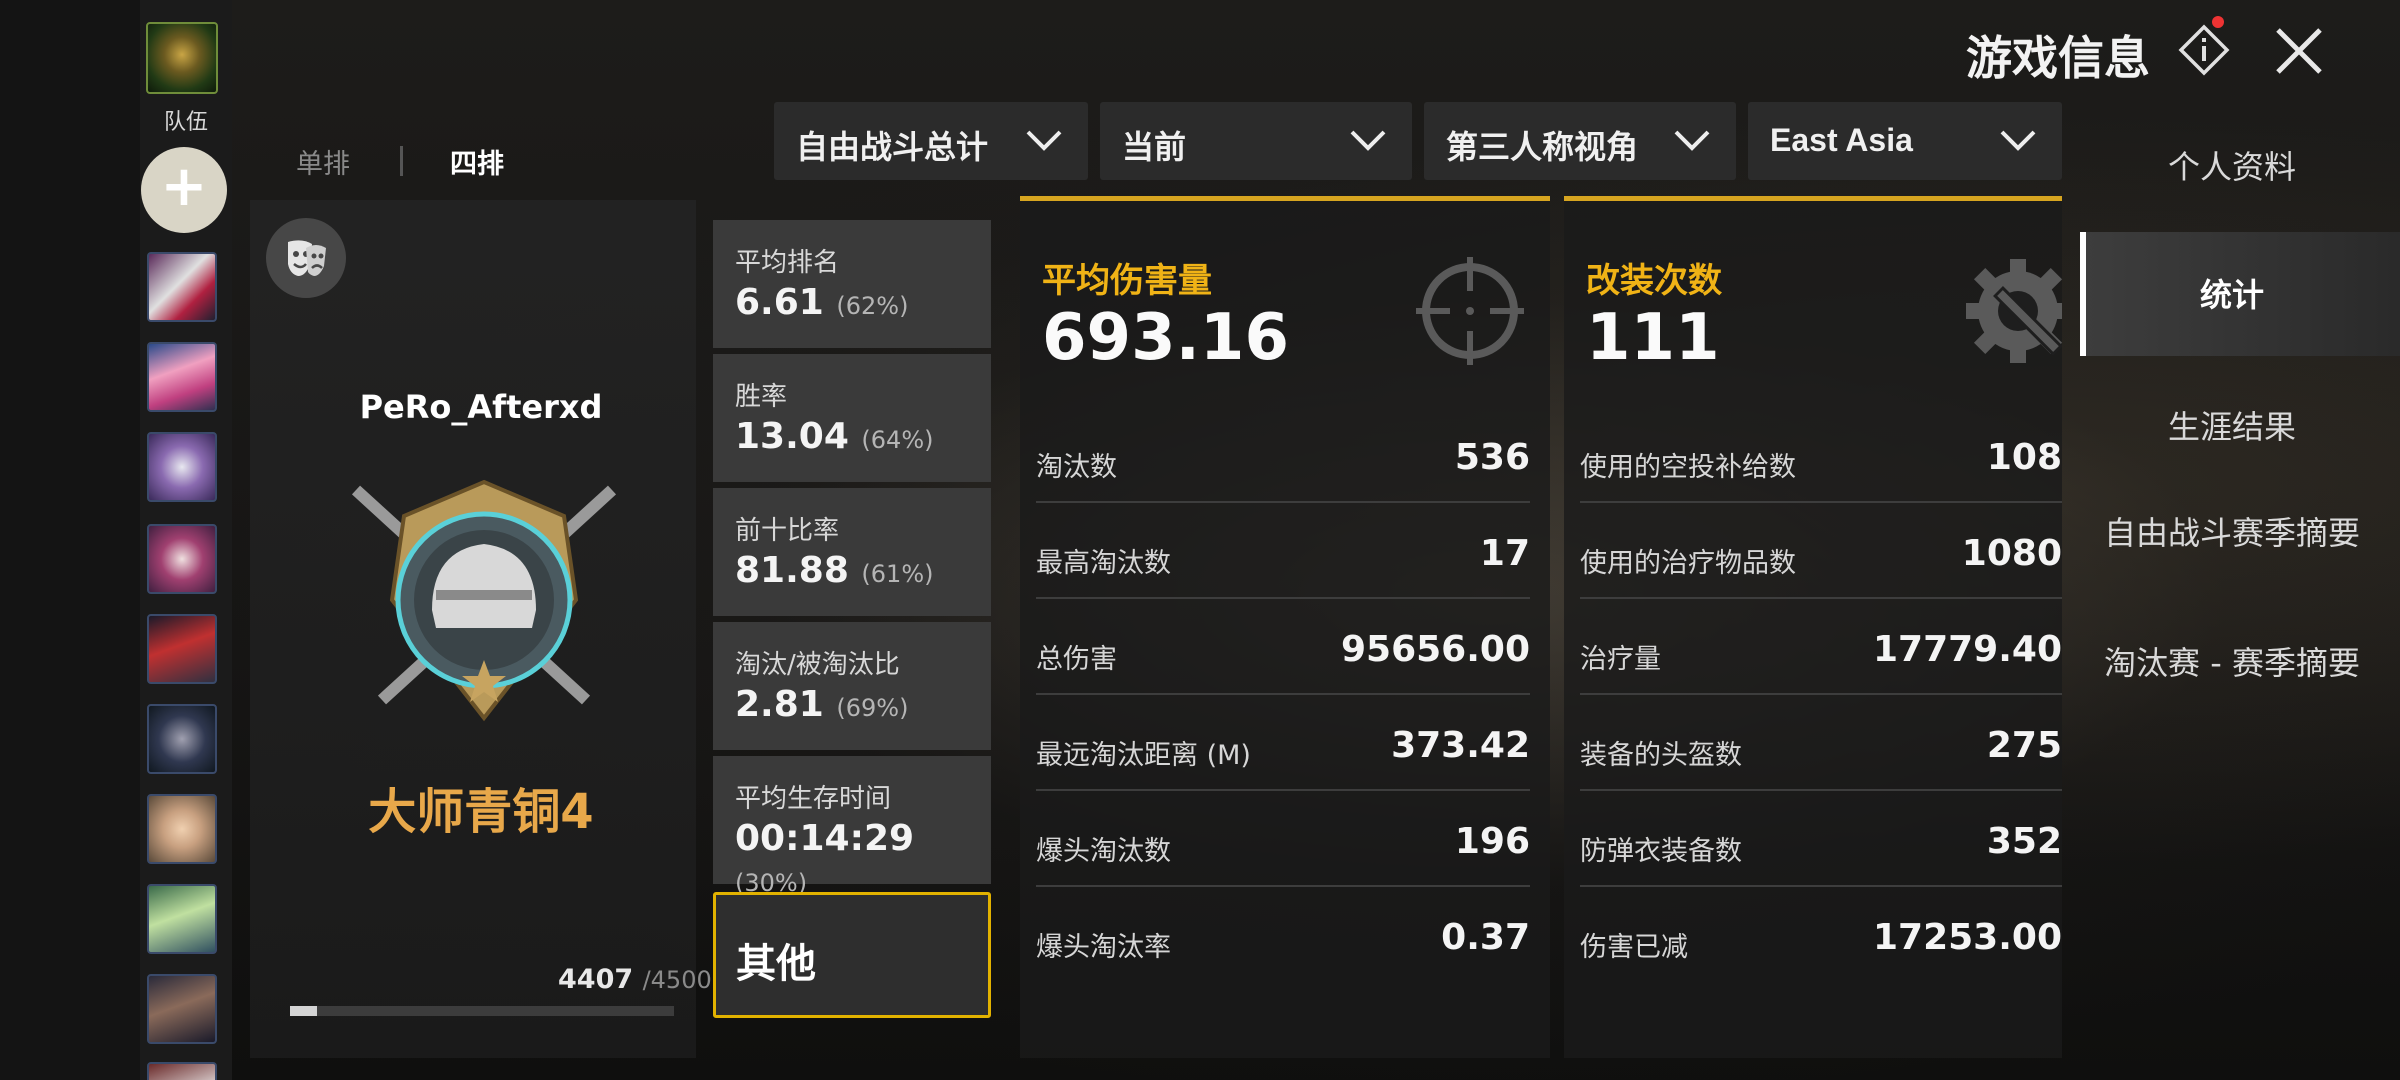 The width and height of the screenshot is (2400, 1080). I want to click on stat-box-avg-rank: 平均排名 6.61 (62%), so click(852, 284).